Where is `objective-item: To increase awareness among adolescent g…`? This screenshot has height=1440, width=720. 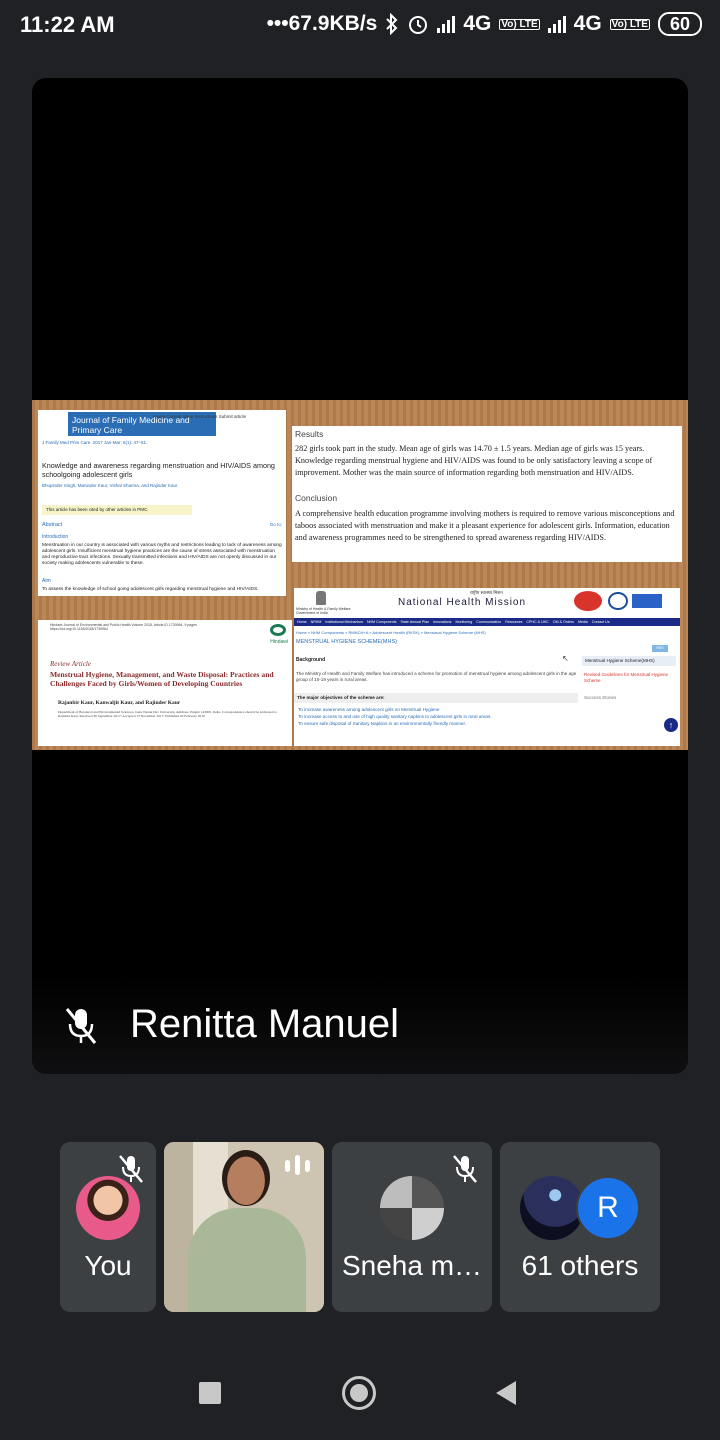 objective-item: To increase awareness among adolescent g… is located at coordinates (369, 709).